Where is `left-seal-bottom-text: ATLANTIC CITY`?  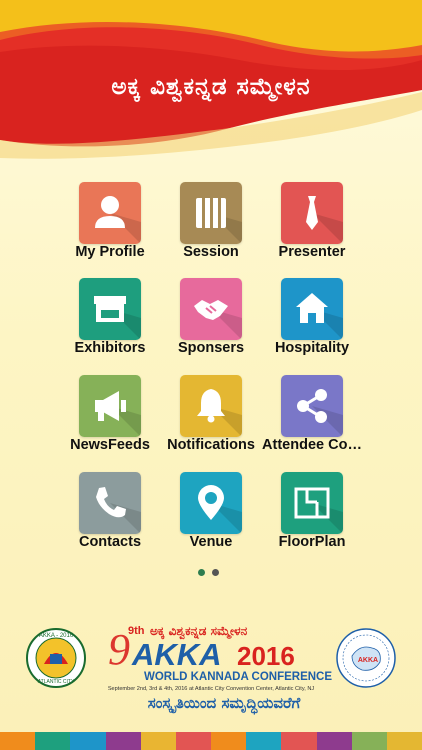
left-seal-bottom-text: ATLANTIC CITY is located at coordinates (56, 682).